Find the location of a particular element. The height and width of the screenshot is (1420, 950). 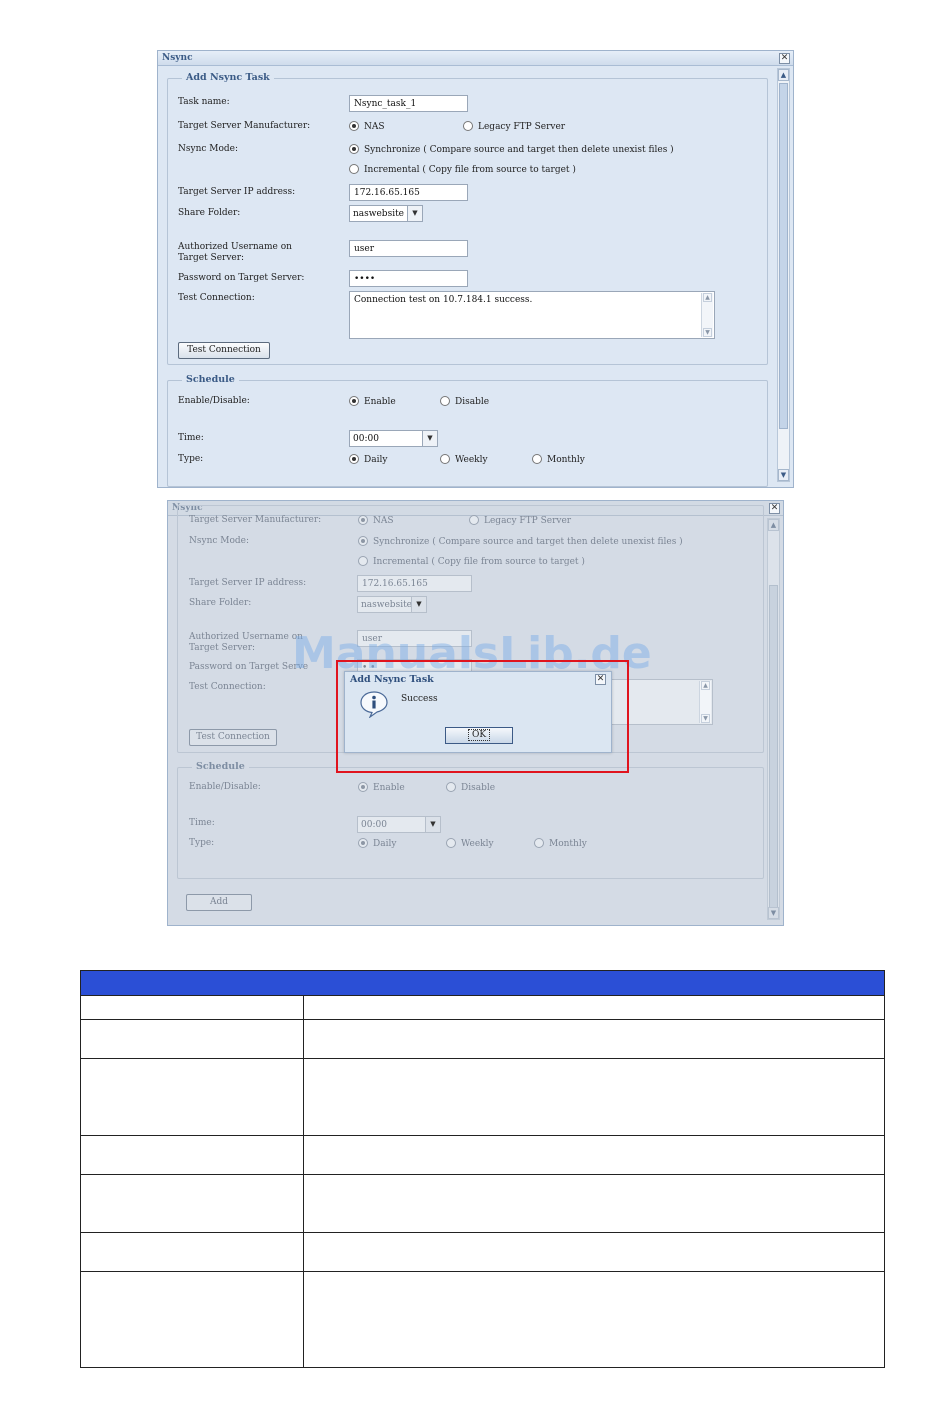

radio-disable-label: Disable is located at coordinates (472, 402).